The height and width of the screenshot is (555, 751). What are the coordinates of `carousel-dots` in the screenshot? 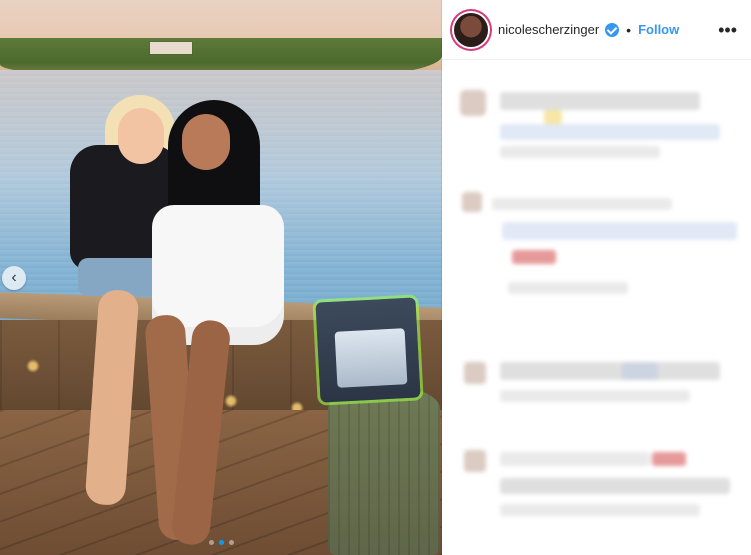 It's located at (221, 542).